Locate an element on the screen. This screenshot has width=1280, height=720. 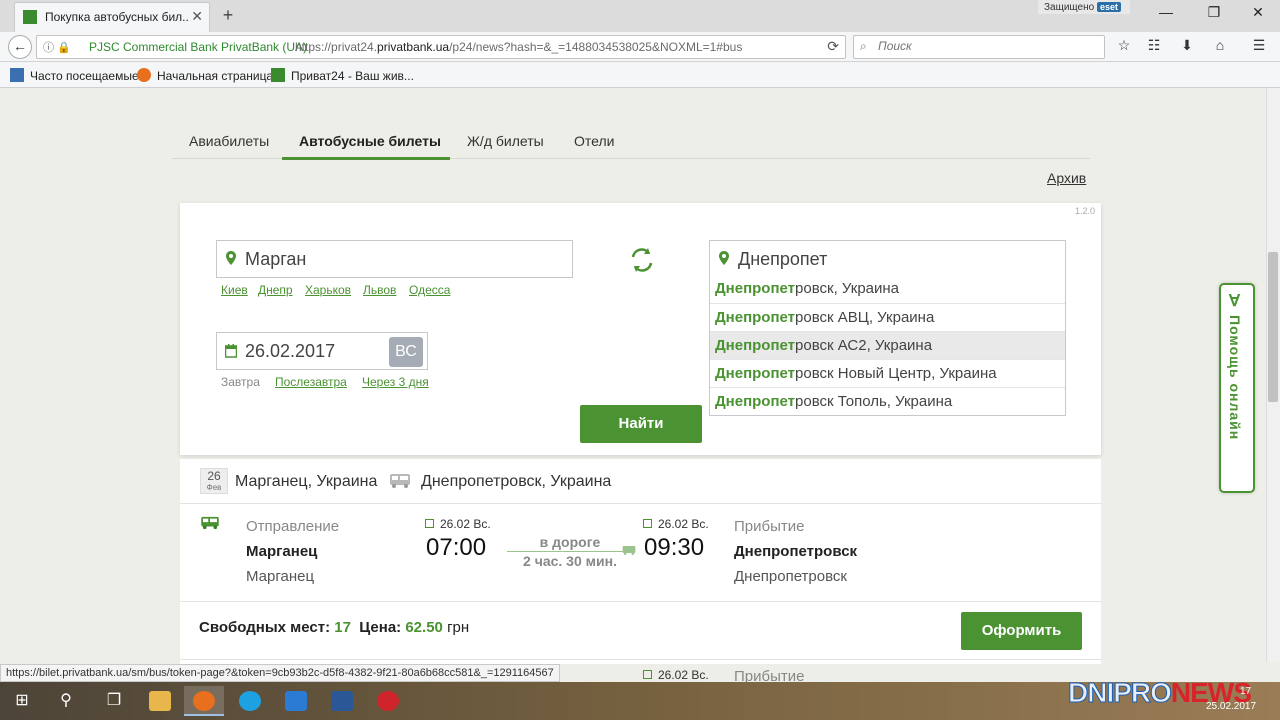
file-explorer-icon is located at coordinates (160, 701).